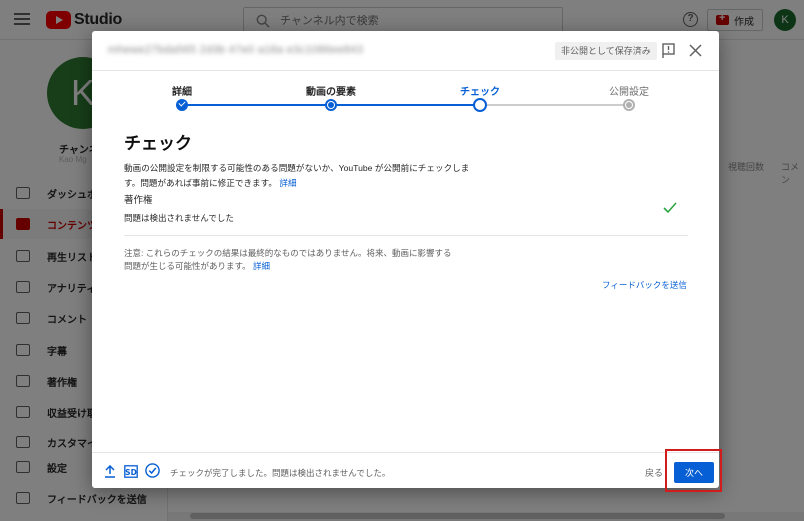 The width and height of the screenshot is (804, 521). Describe the element at coordinates (287, 183) in the screenshot. I see `learn-more-link: 詳細` at that location.